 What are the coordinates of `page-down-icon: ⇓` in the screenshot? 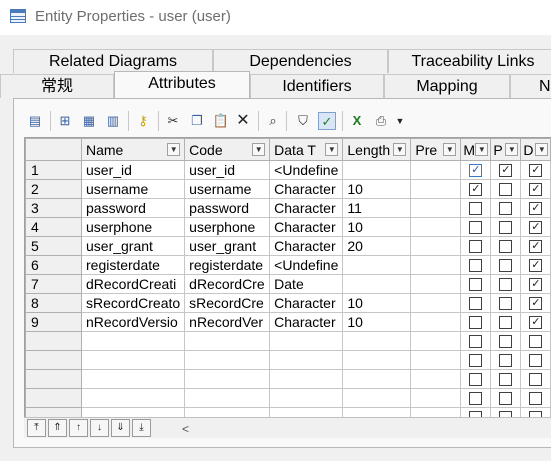 It's located at (120, 428).